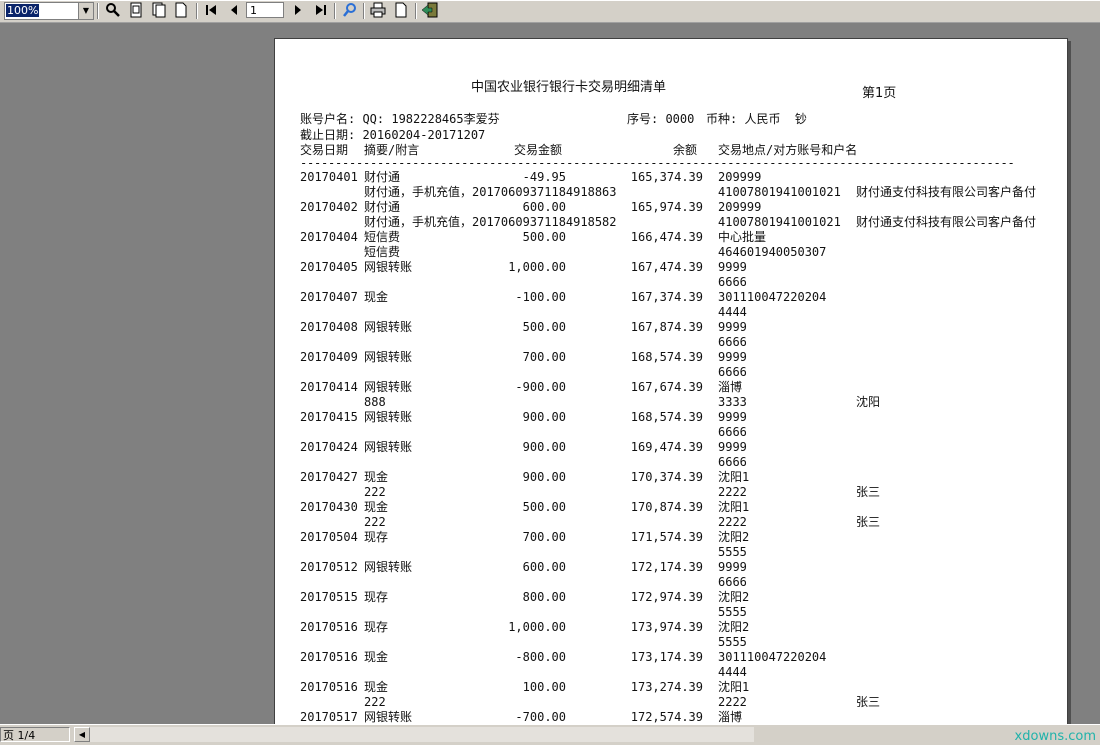 The width and height of the screenshot is (1100, 745). Describe the element at coordinates (329, 237) in the screenshot. I see `row-date: 20170404` at that location.